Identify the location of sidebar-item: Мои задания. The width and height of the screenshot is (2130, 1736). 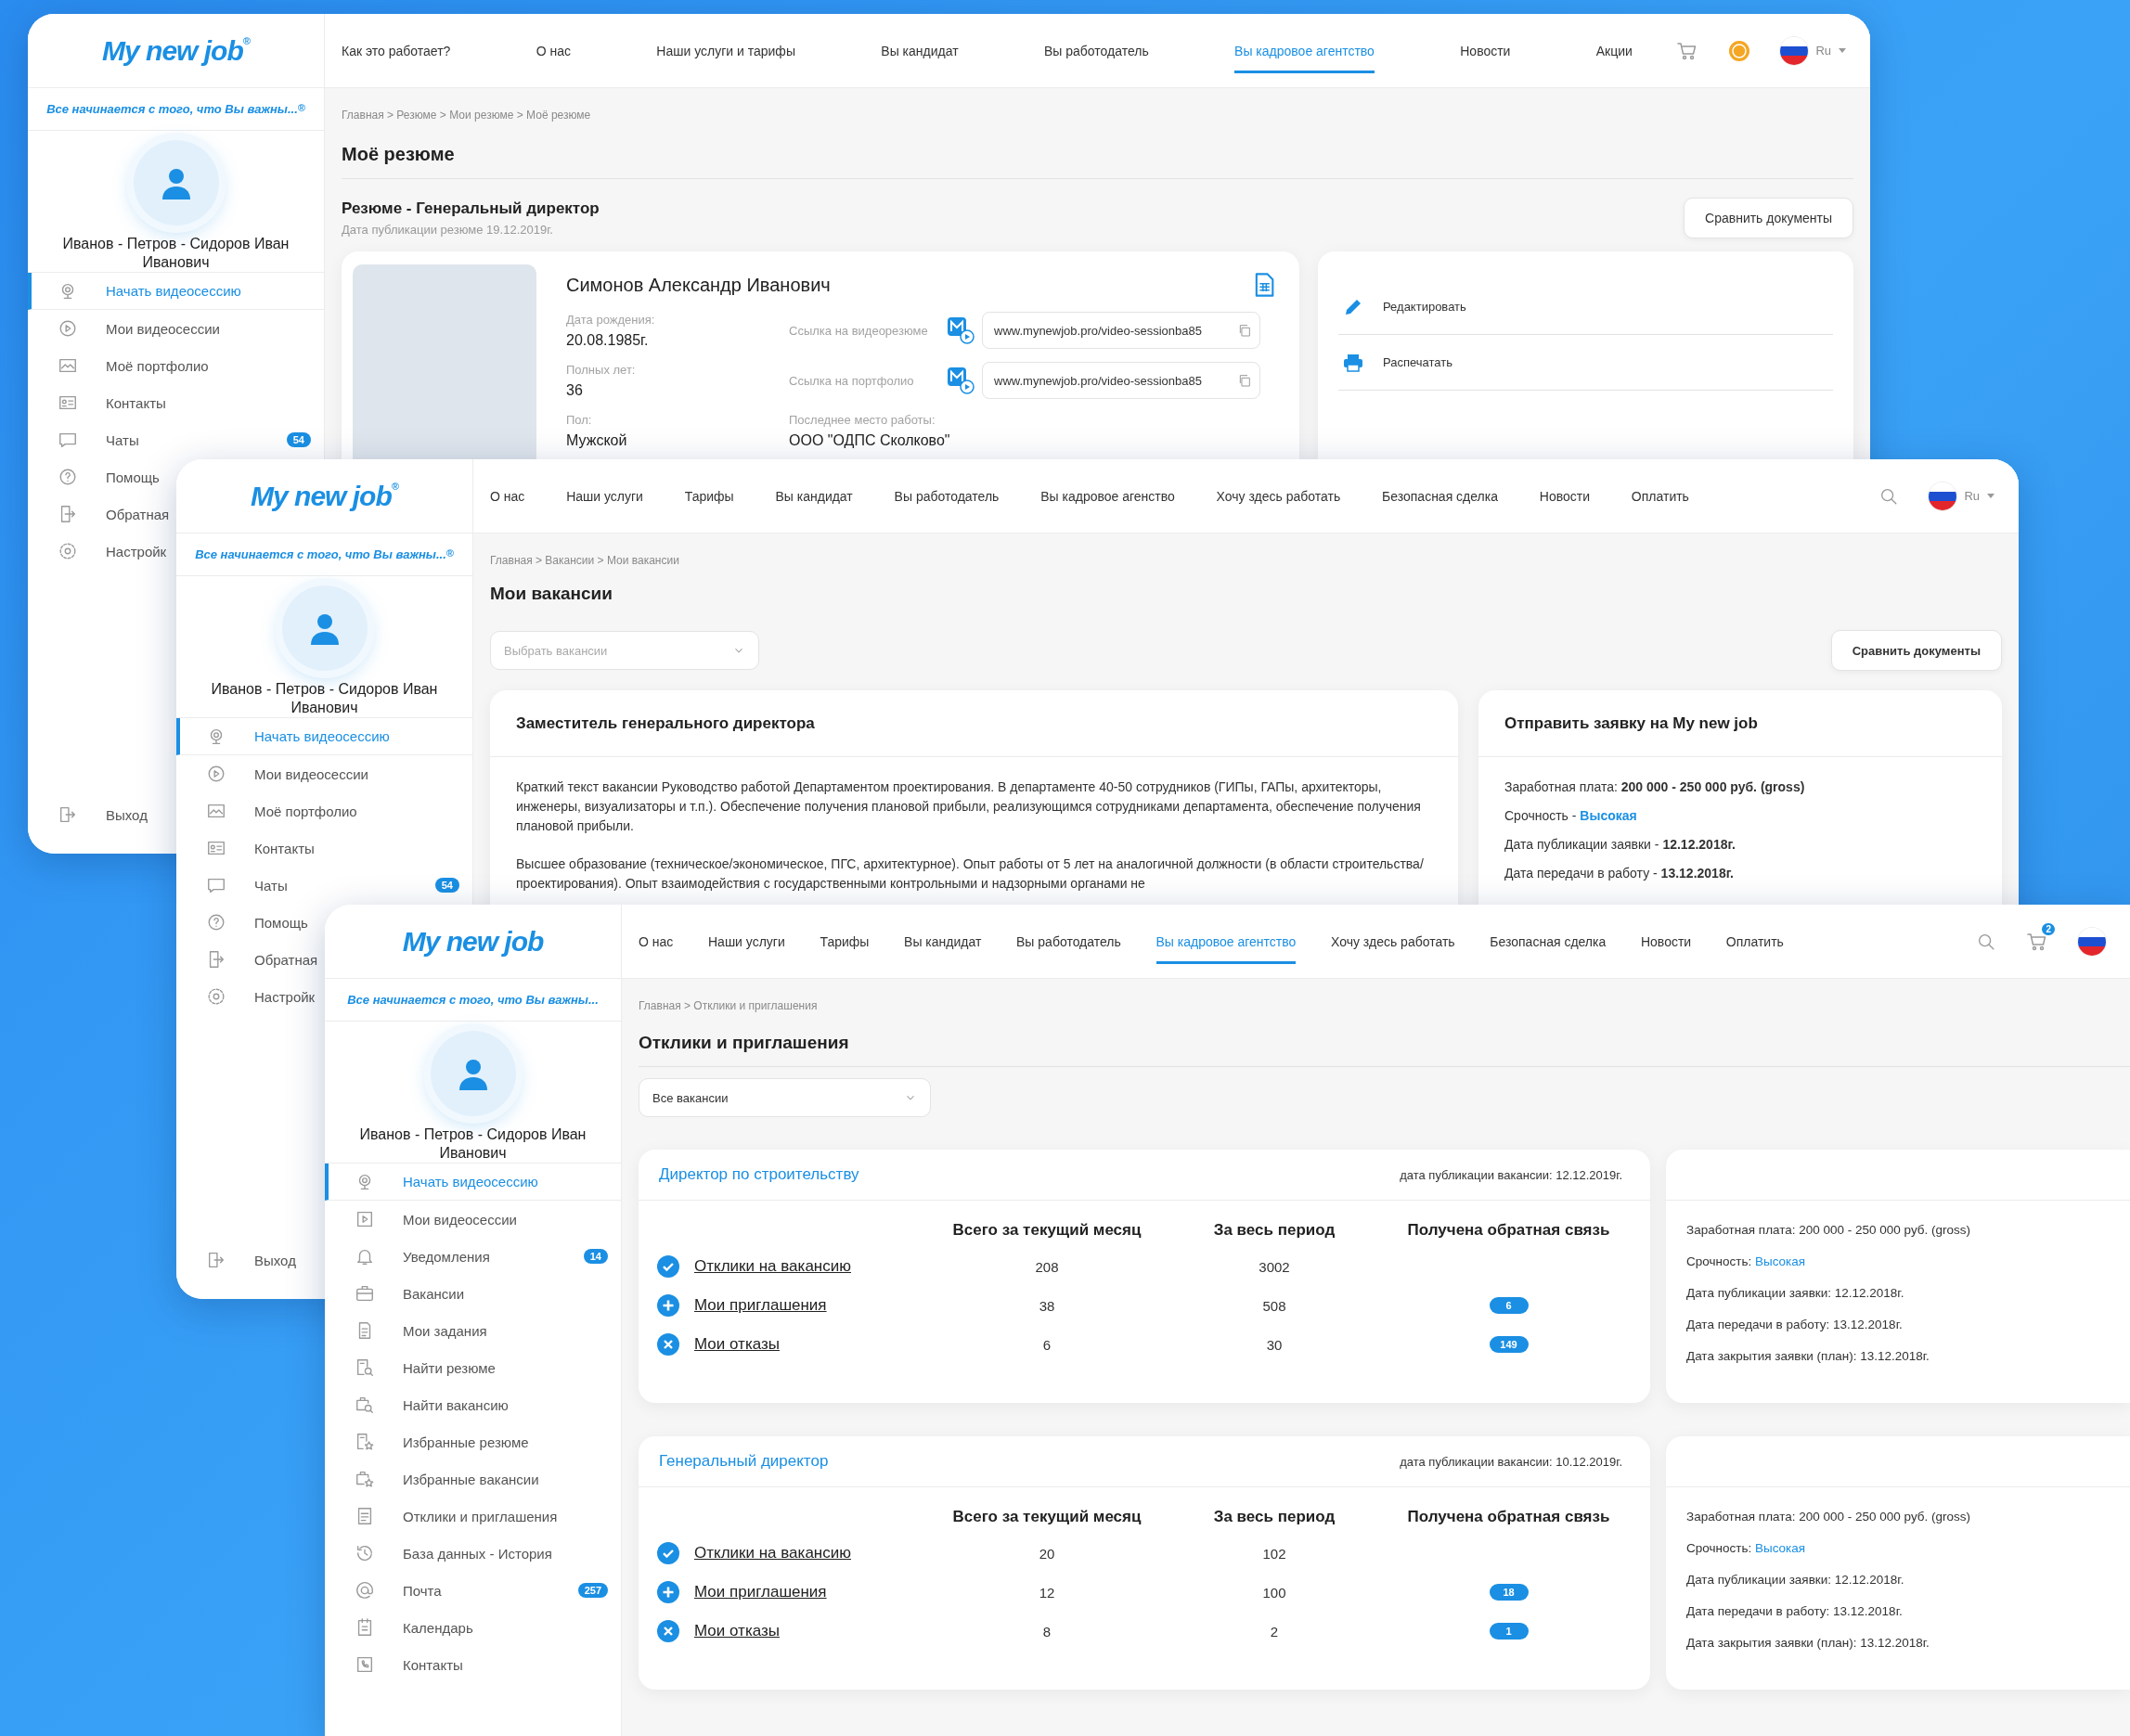
(406, 1330).